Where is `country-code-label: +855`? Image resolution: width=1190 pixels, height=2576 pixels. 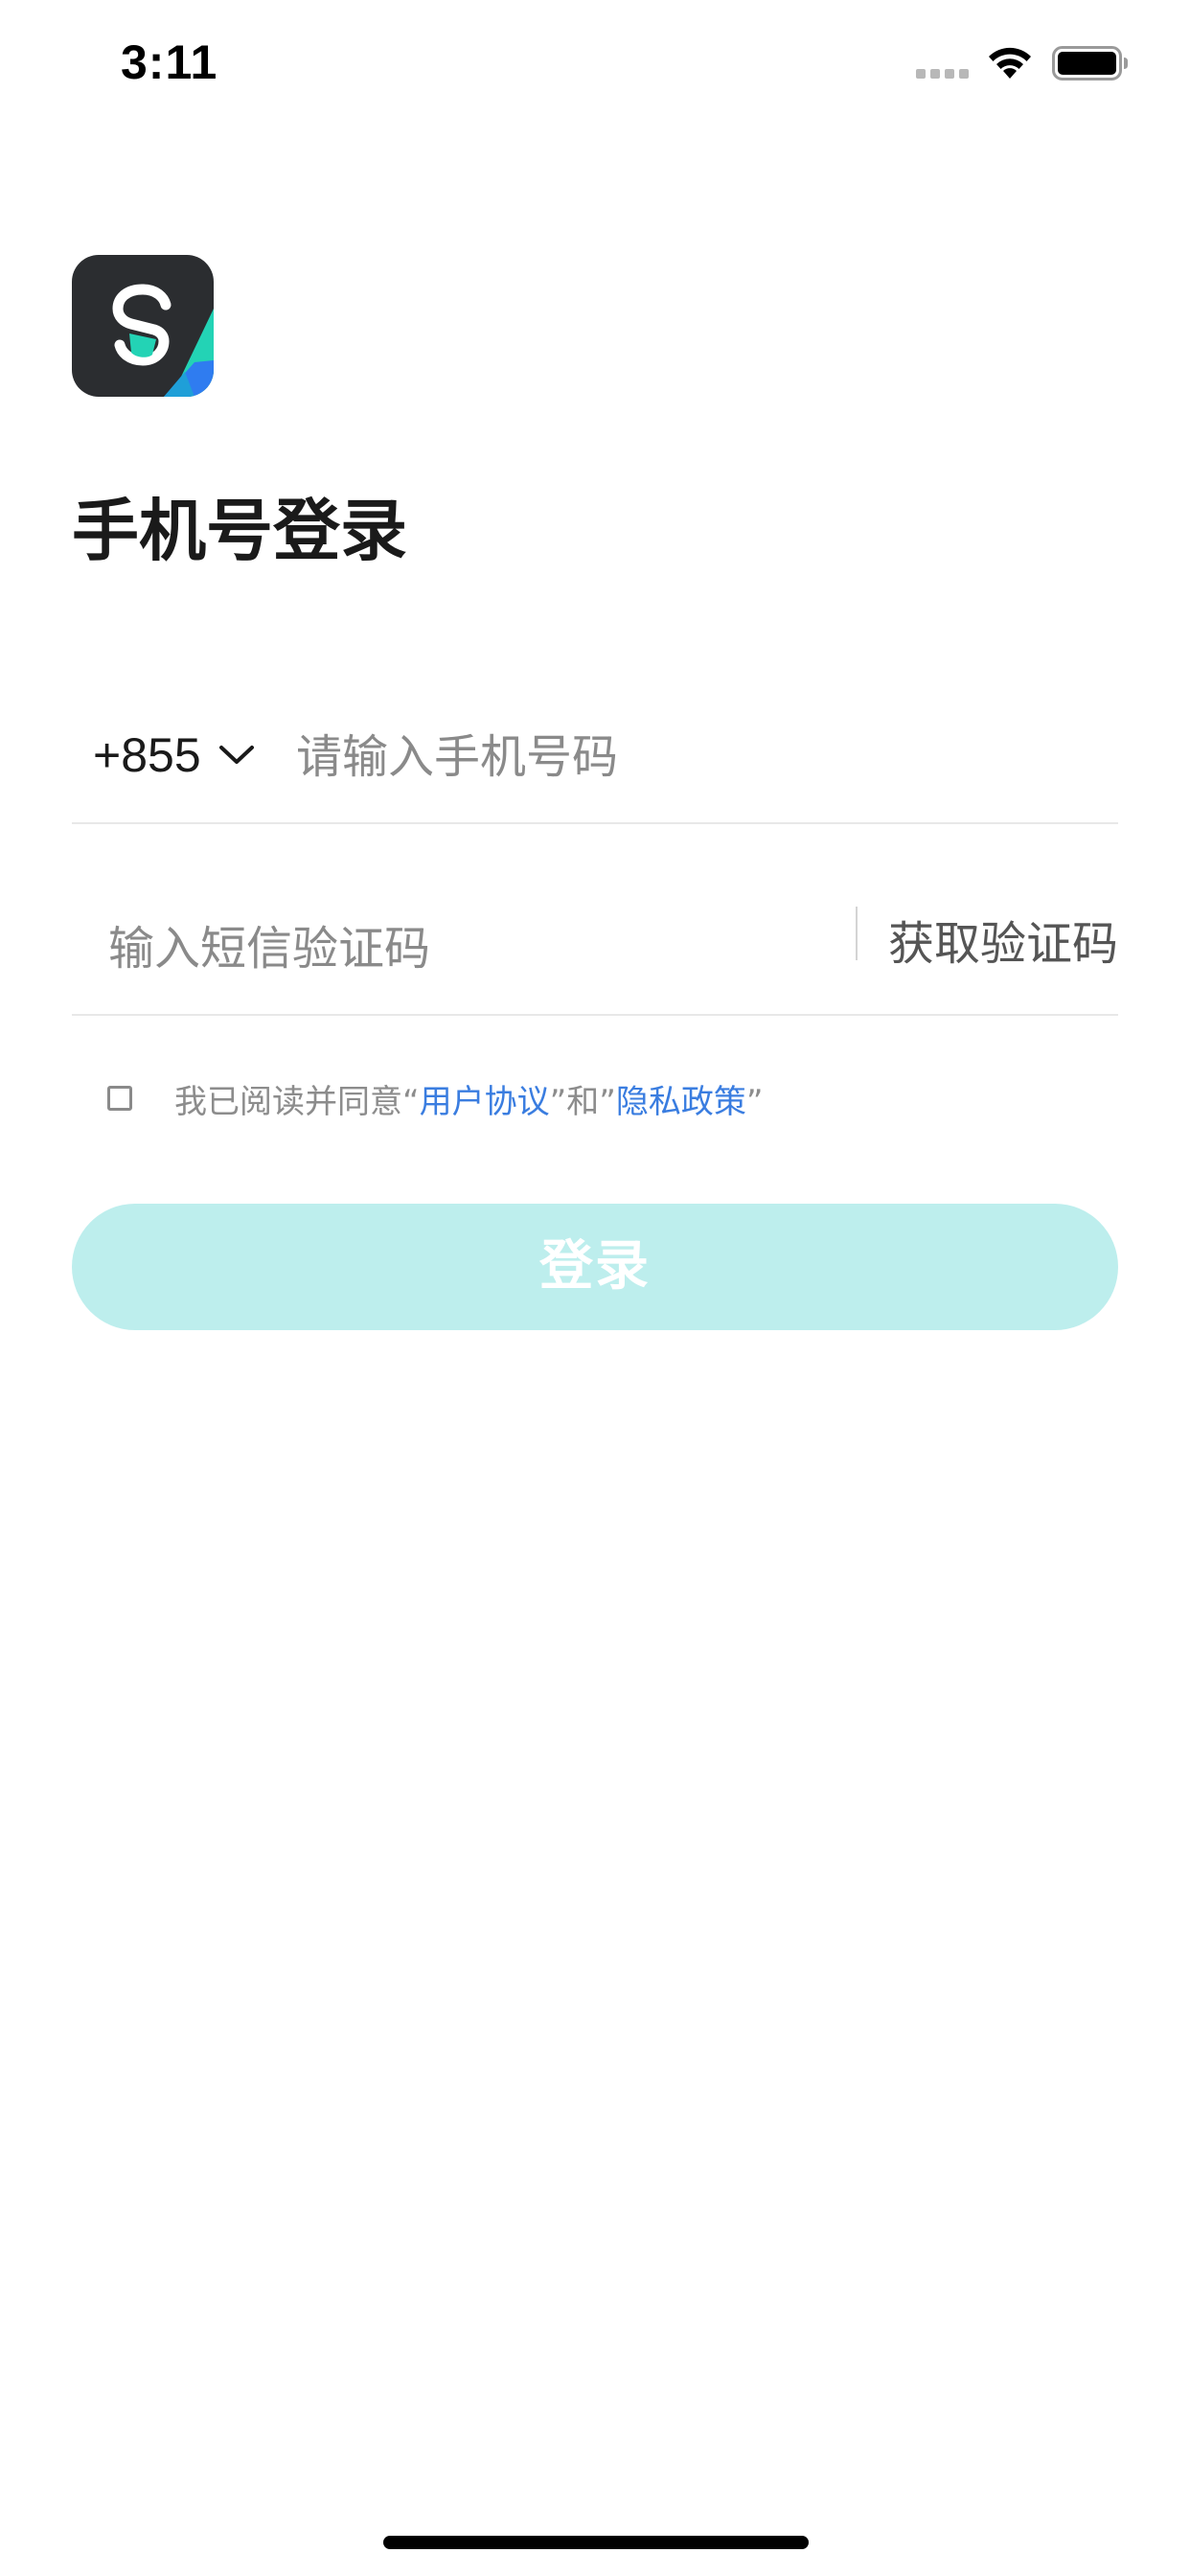
country-code-label: +855 is located at coordinates (147, 755).